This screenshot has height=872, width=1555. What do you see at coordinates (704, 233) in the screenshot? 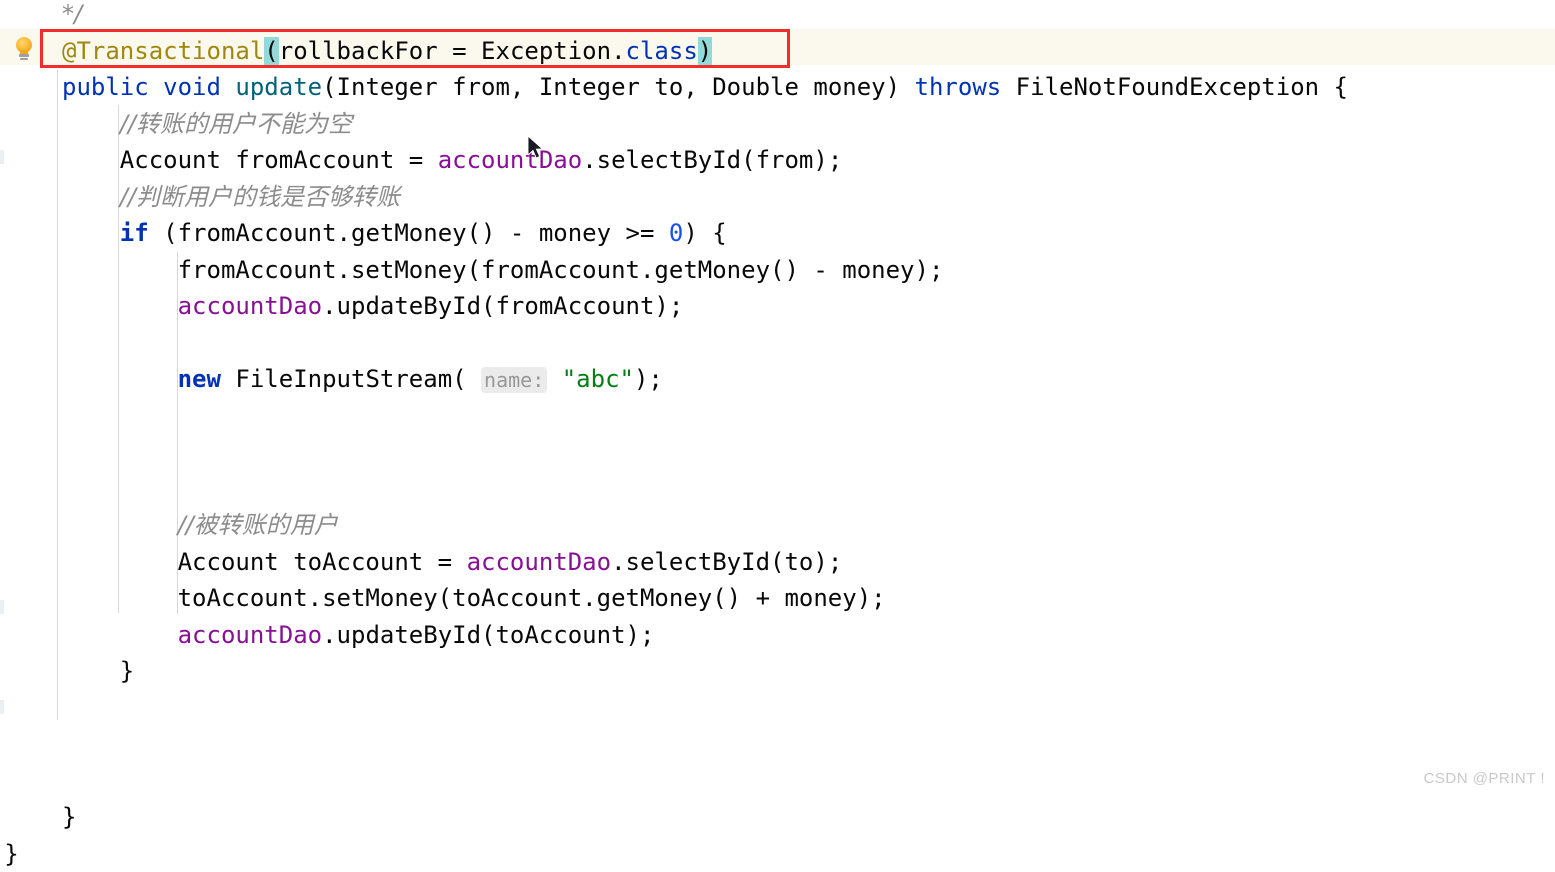
I see `code-token: ) {` at bounding box center [704, 233].